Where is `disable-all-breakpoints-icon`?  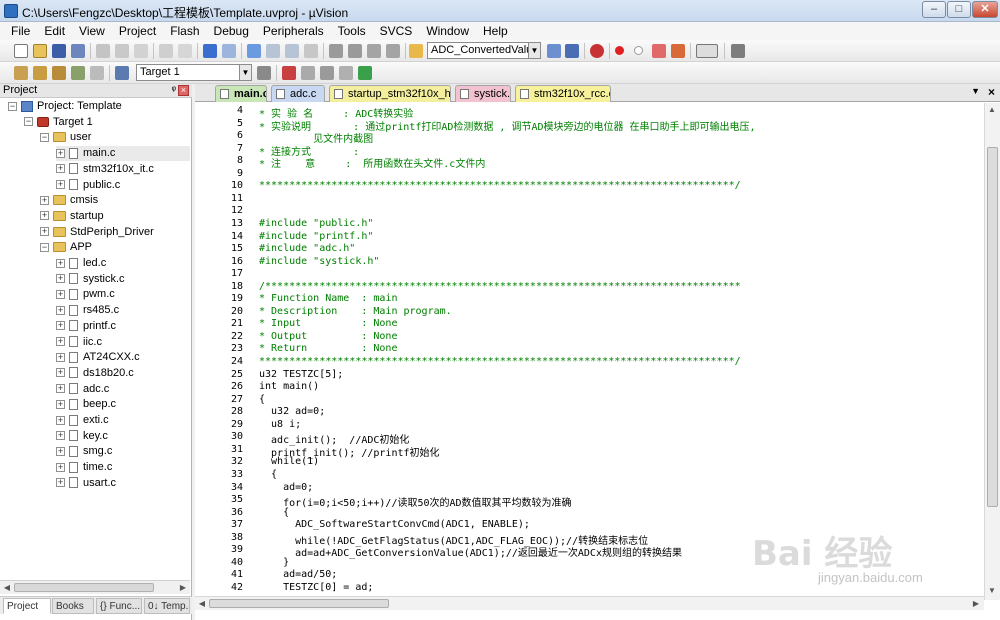 disable-all-breakpoints-icon is located at coordinates (678, 51).